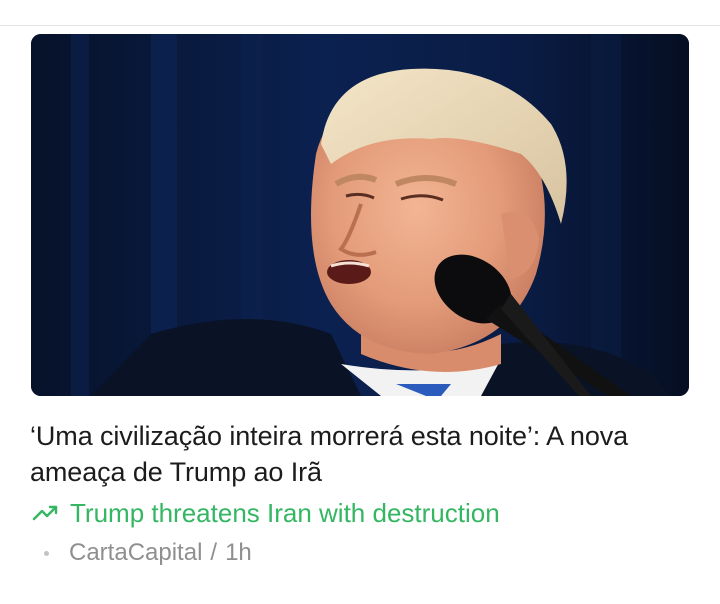 The image size is (720, 604). Describe the element at coordinates (238, 552) in the screenshot. I see `published-age: 1h` at that location.